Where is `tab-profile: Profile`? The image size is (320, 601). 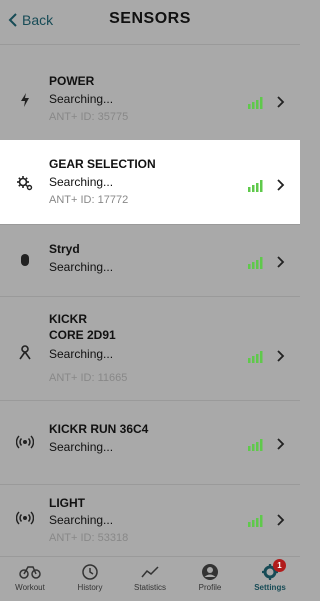
tab-profile: Profile is located at coordinates (210, 579).